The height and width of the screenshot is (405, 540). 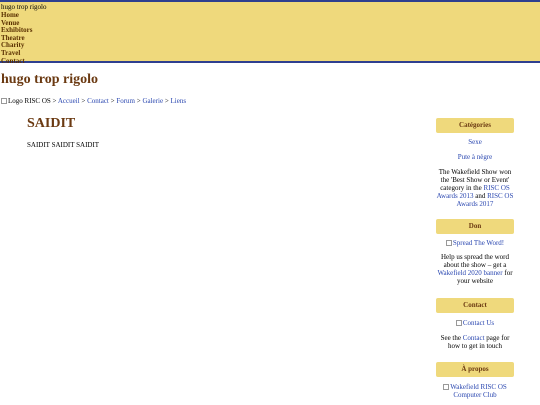 I want to click on sidebar-heading-apropos: À propos, so click(x=475, y=369).